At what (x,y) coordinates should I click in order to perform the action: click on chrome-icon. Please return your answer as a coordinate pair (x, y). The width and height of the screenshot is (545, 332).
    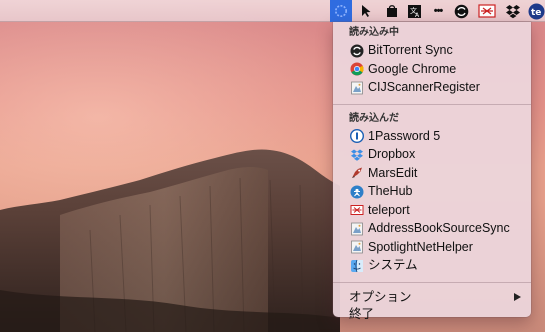
    Looking at the image, I should click on (356, 69).